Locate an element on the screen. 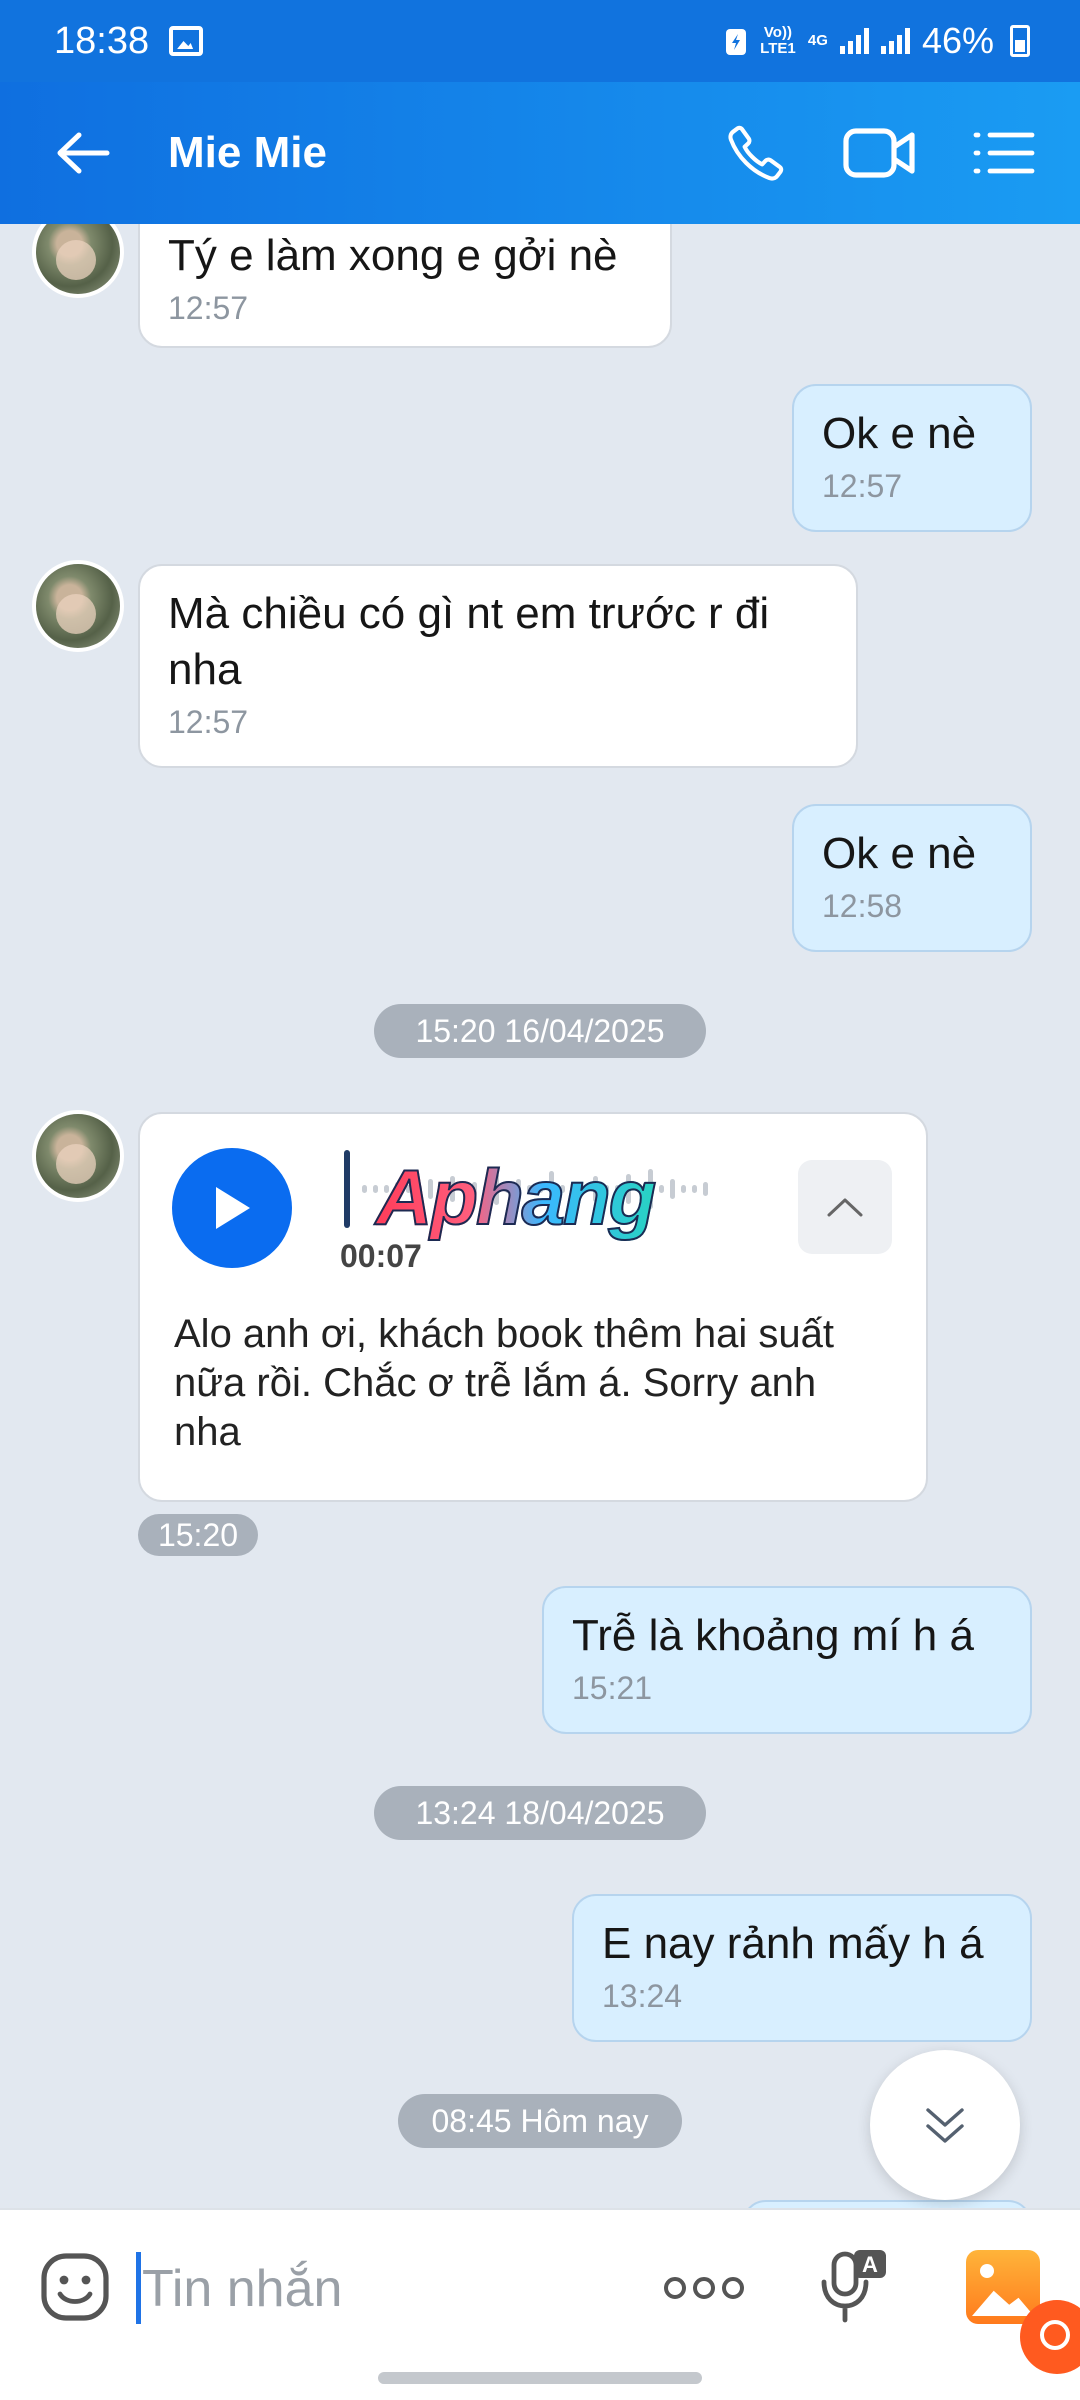  outgoing-message: Ok e nè 12:57 is located at coordinates (912, 458).